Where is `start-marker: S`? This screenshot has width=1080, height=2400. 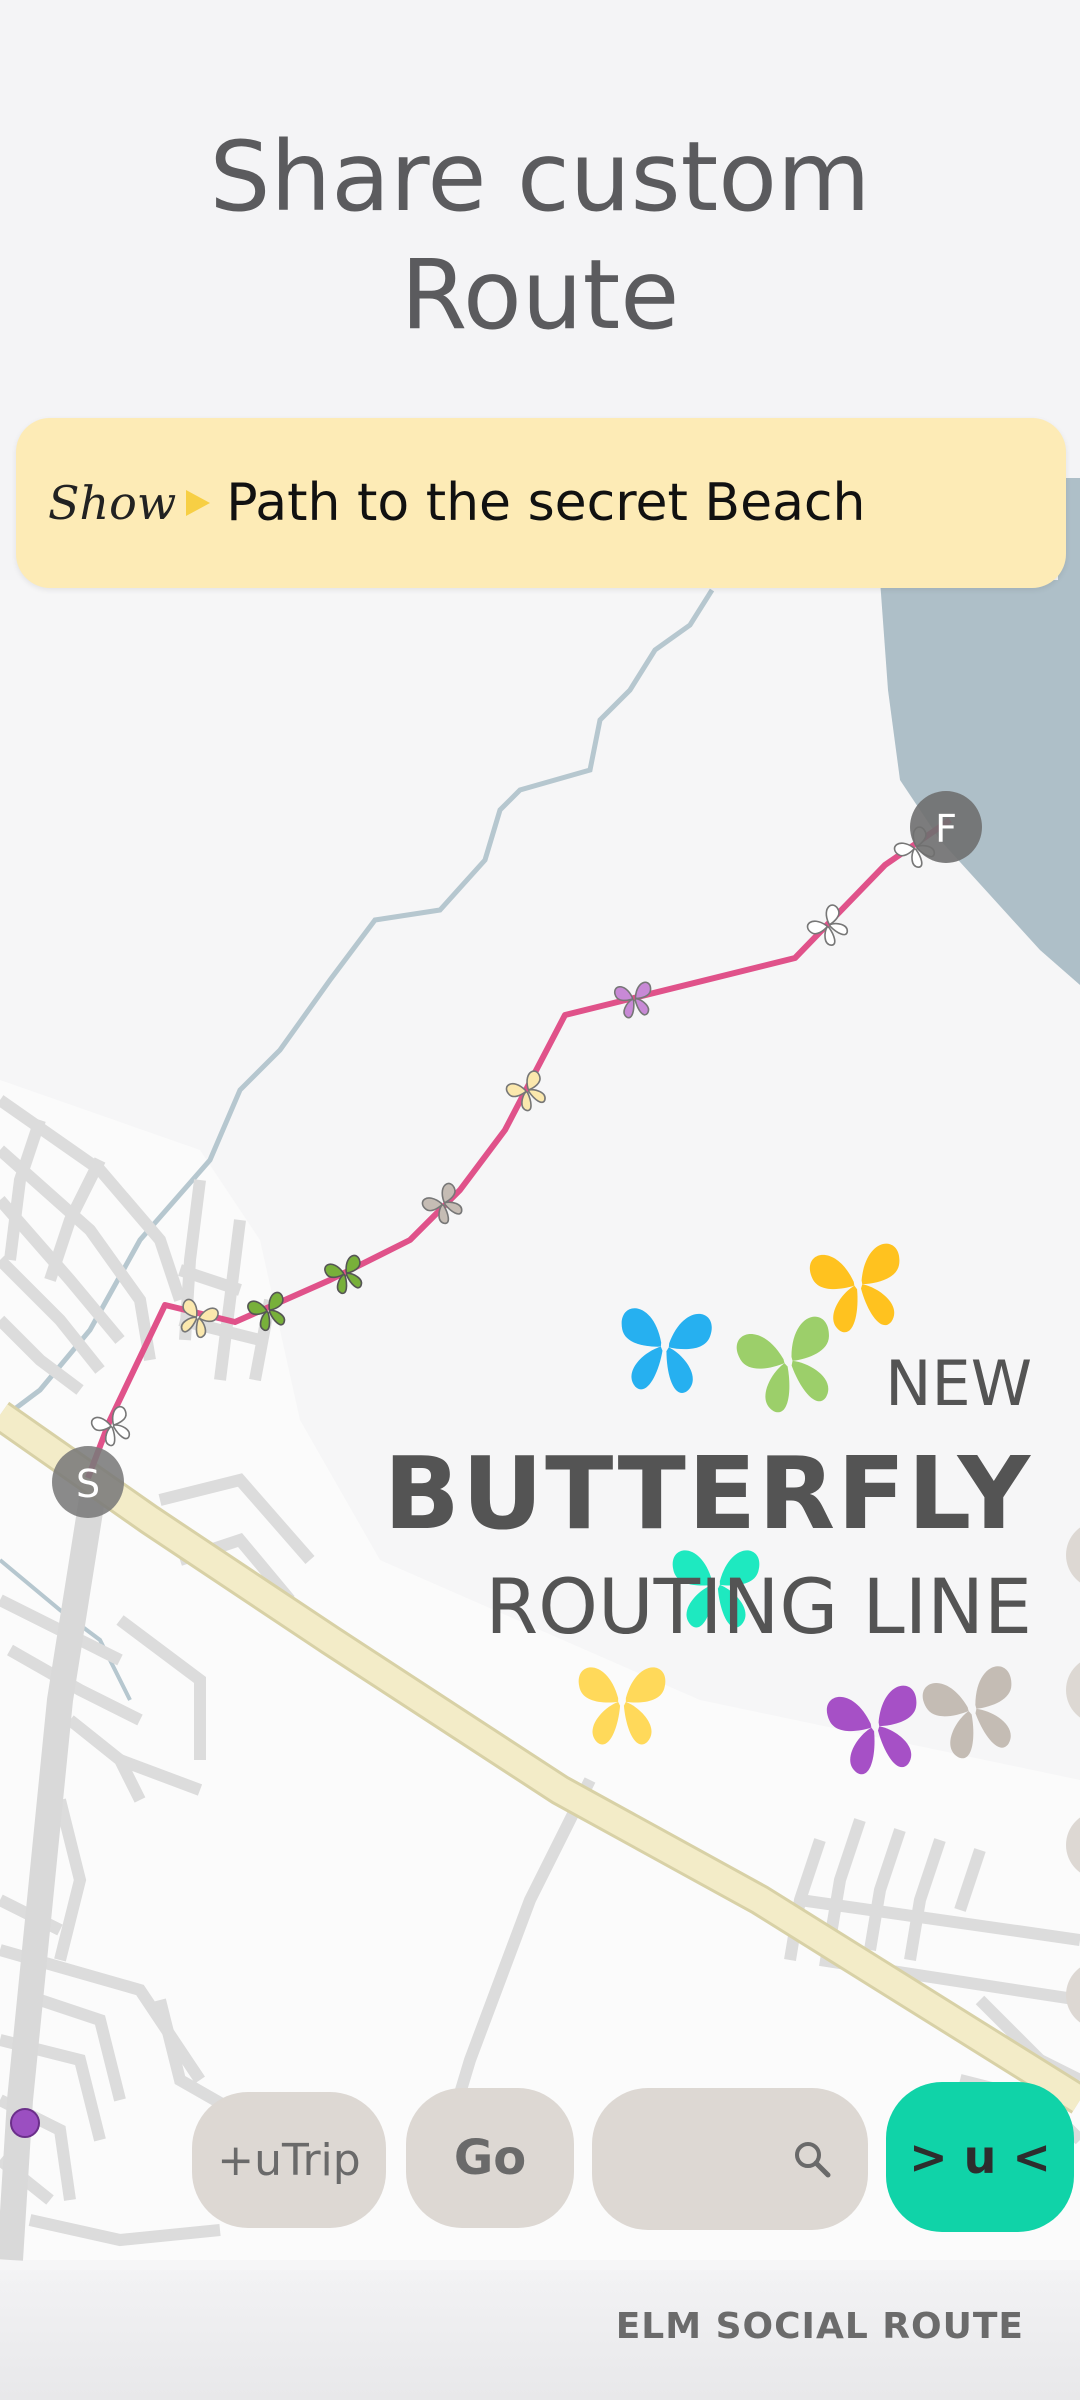 start-marker: S is located at coordinates (88, 1482).